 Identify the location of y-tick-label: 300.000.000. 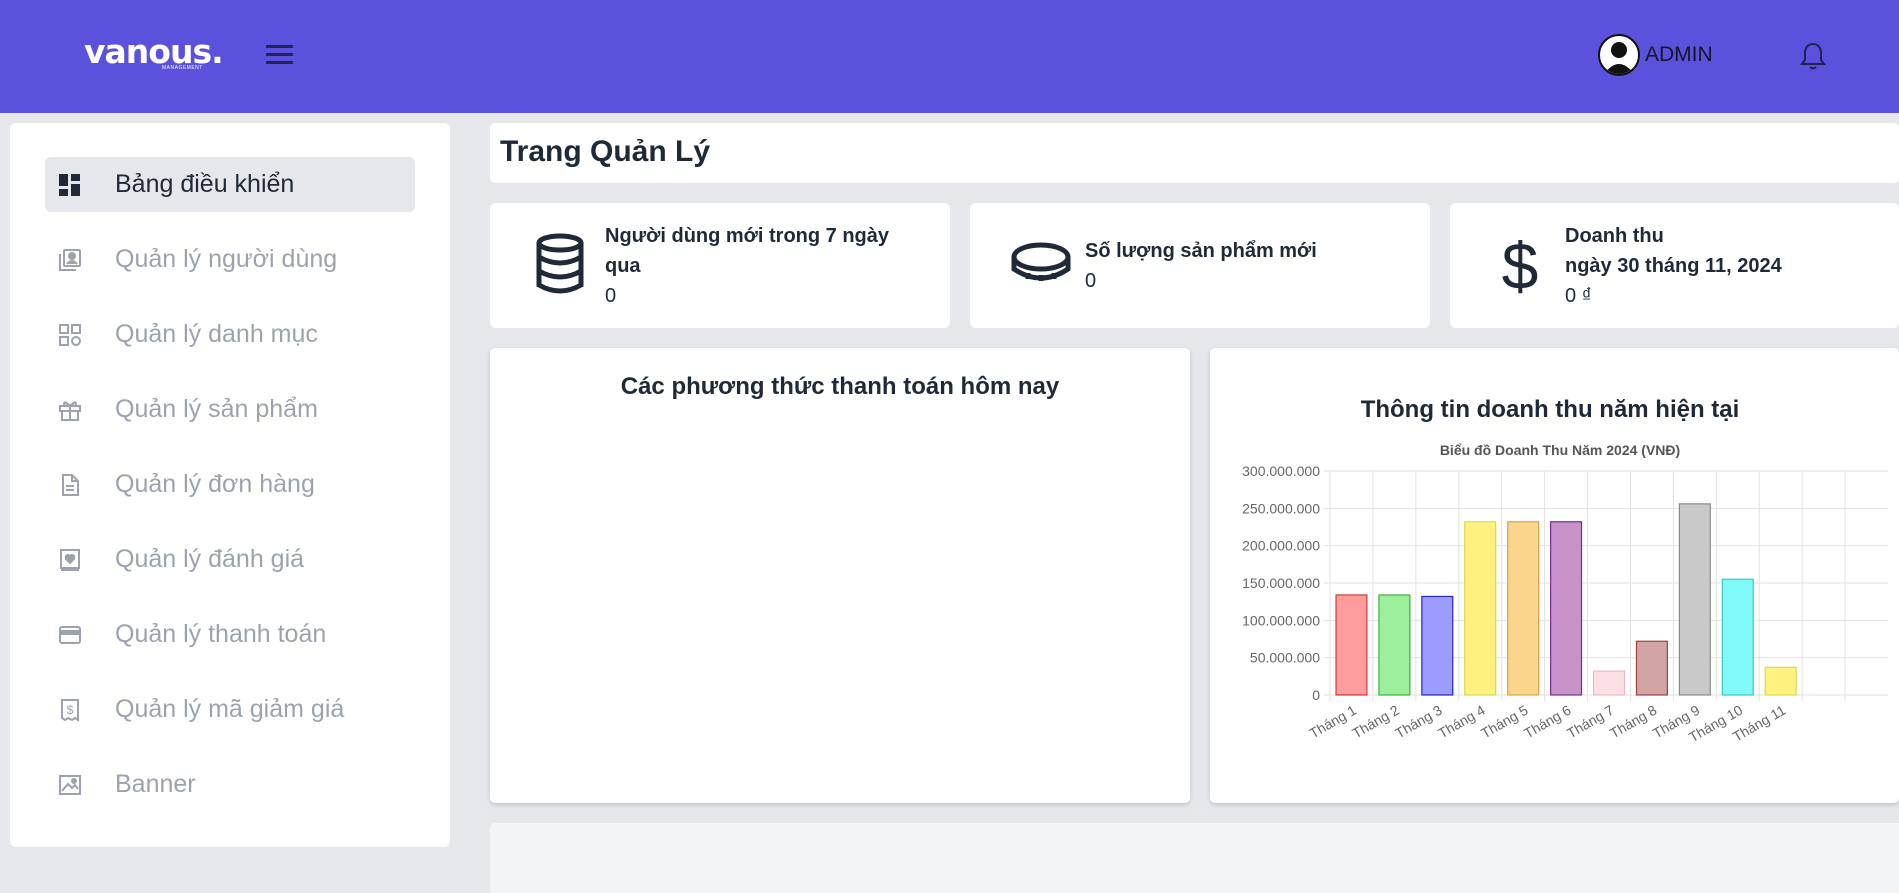
(1281, 471).